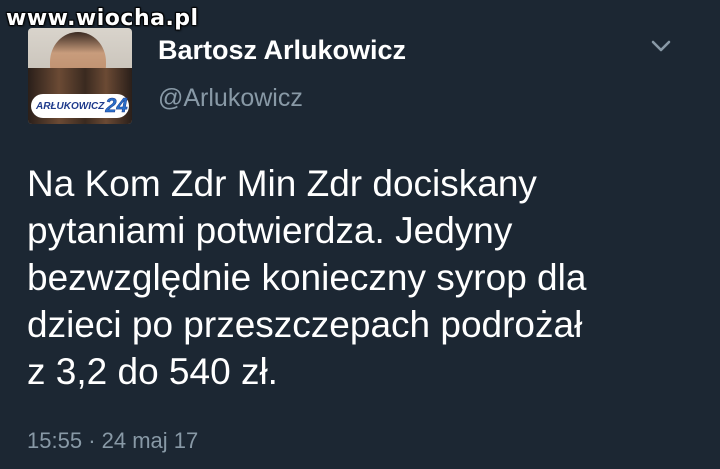 The width and height of the screenshot is (720, 469). I want to click on avatar-badge-text: ARŁUKOWICZ, so click(70, 106).